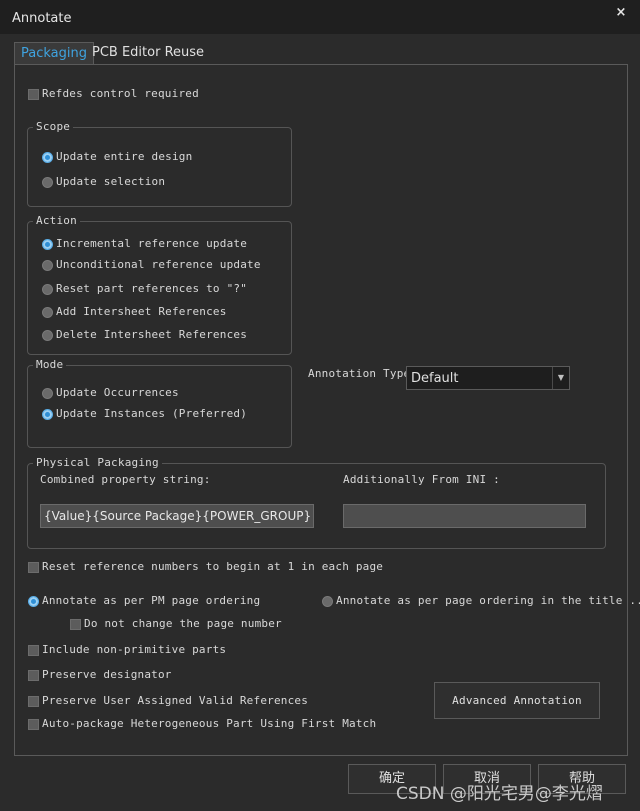 The image size is (640, 811). What do you see at coordinates (152, 243) in the screenshot?
I see `action-incremental-label: Incremental reference update` at bounding box center [152, 243].